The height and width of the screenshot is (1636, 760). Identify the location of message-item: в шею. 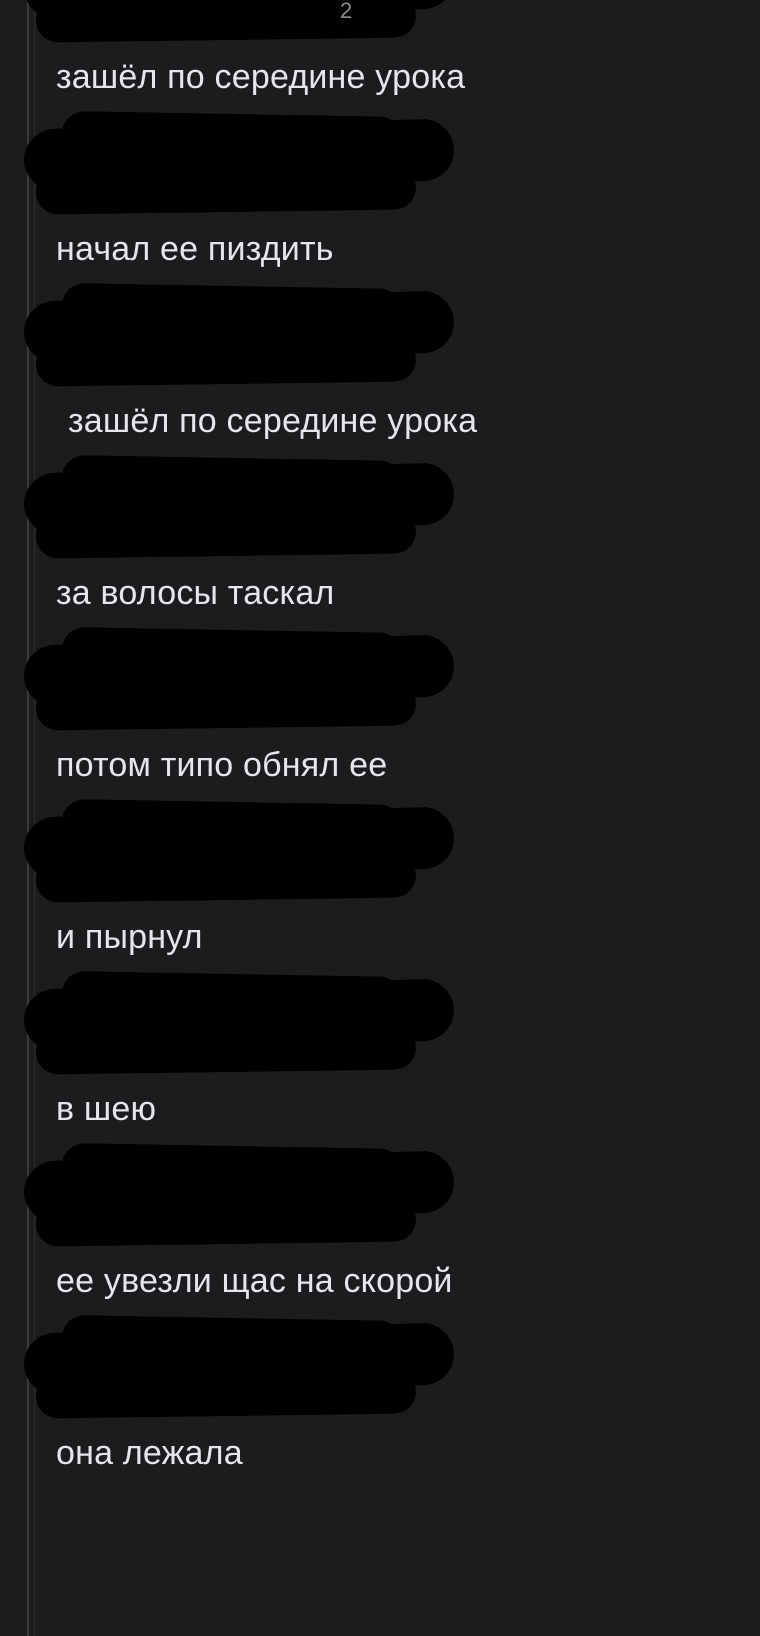
(380, 1058).